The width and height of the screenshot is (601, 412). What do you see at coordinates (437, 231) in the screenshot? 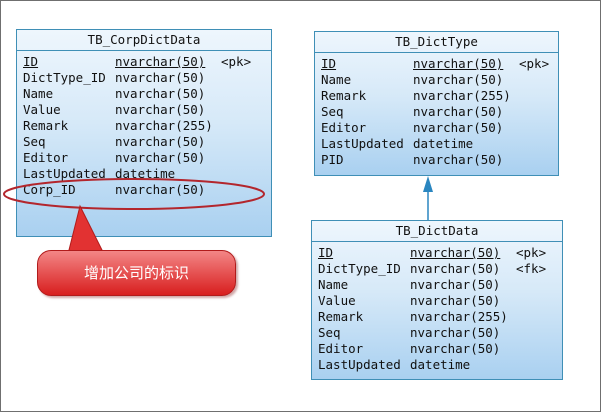
I see `entity-title: TB_DictData` at bounding box center [437, 231].